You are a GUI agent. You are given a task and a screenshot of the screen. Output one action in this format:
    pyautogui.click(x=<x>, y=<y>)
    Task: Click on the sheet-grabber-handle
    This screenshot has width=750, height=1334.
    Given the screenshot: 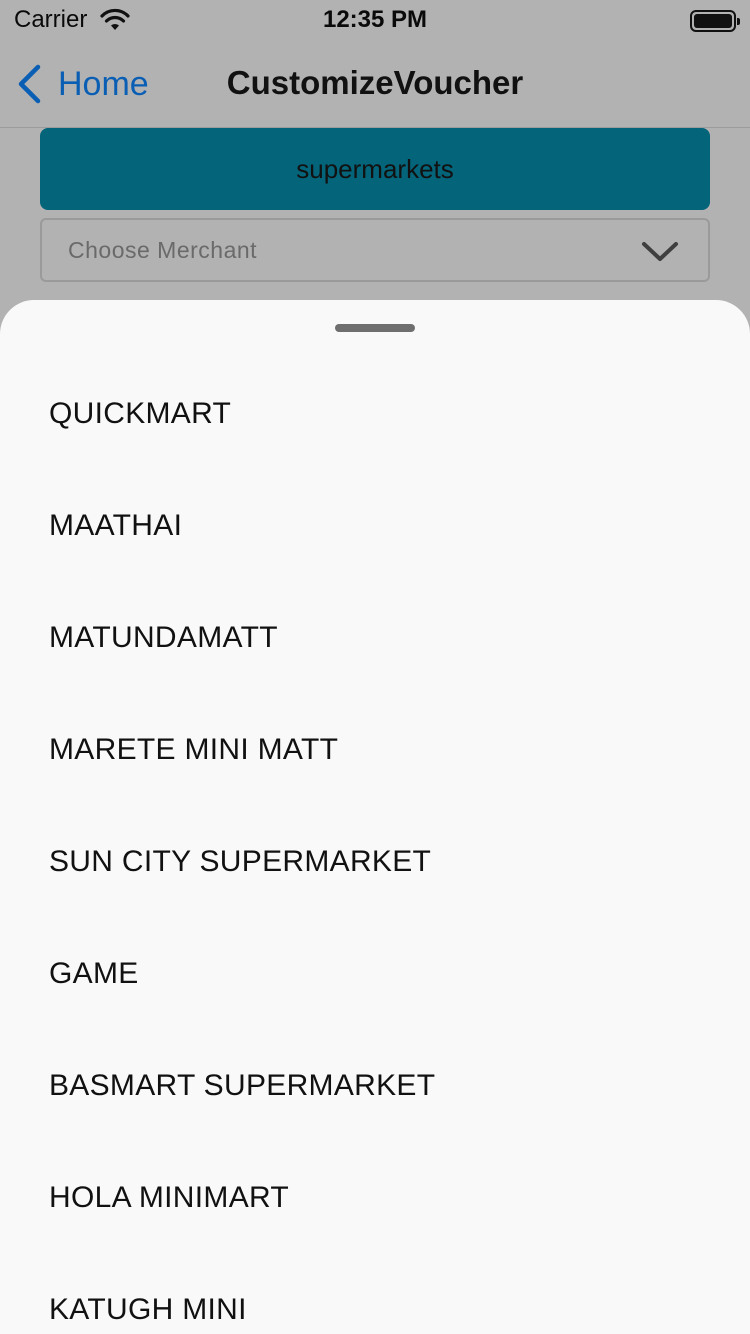 What is the action you would take?
    pyautogui.click(x=375, y=328)
    